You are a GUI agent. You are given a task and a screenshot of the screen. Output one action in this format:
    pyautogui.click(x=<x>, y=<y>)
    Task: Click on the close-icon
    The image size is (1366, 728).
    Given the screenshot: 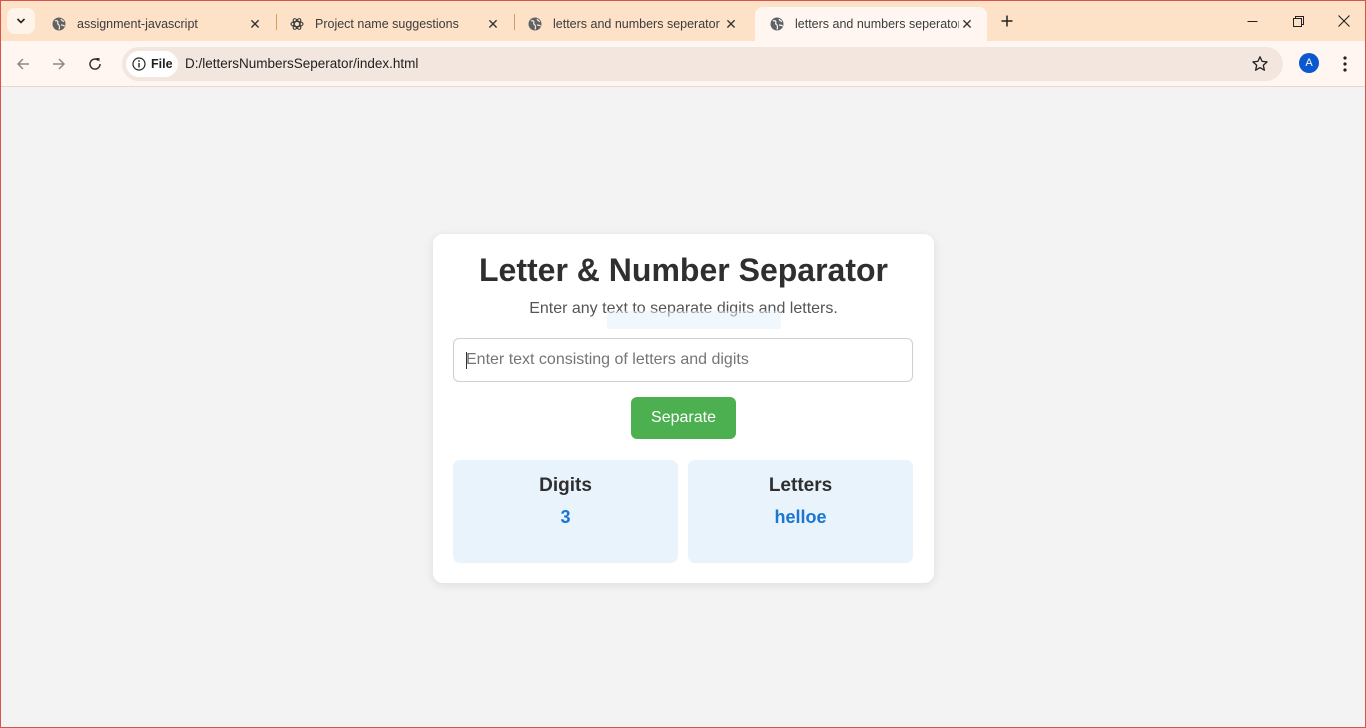 What is the action you would take?
    pyautogui.click(x=1344, y=21)
    